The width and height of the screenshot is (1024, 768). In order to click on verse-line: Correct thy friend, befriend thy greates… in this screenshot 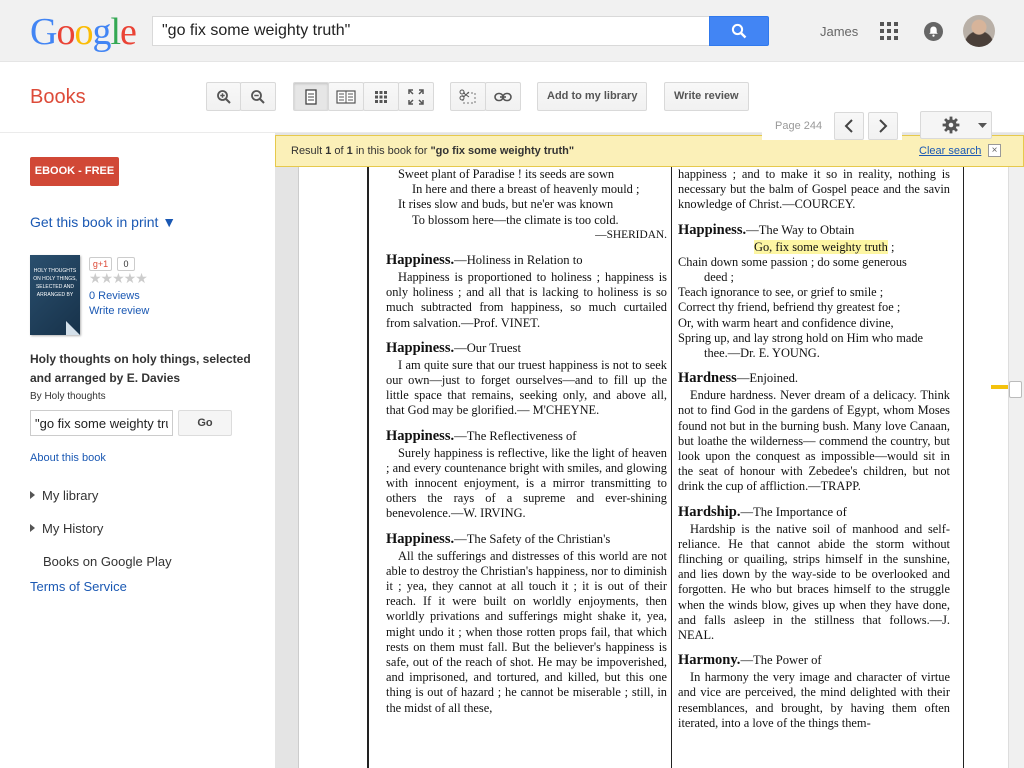, I will do `click(789, 307)`.